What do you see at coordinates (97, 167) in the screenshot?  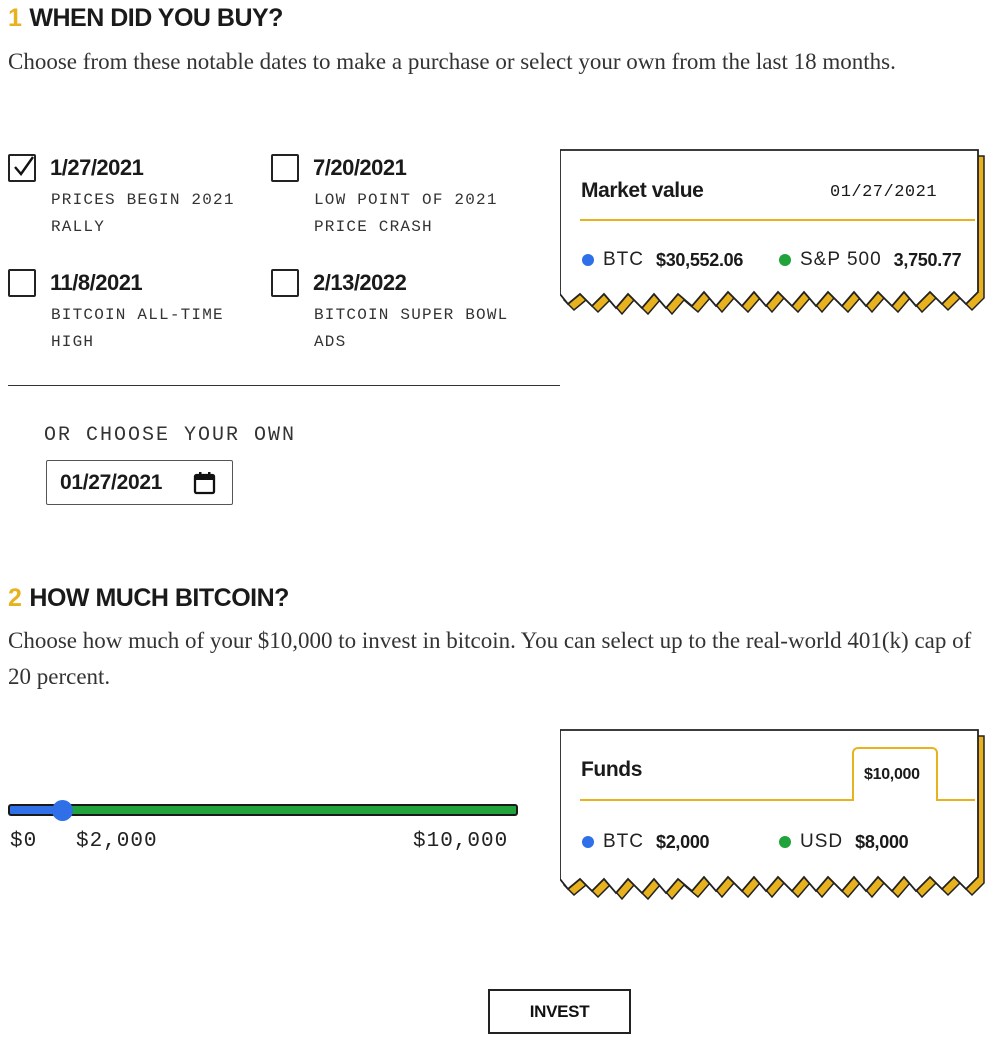 I see `date-label: 1/27/2021` at bounding box center [97, 167].